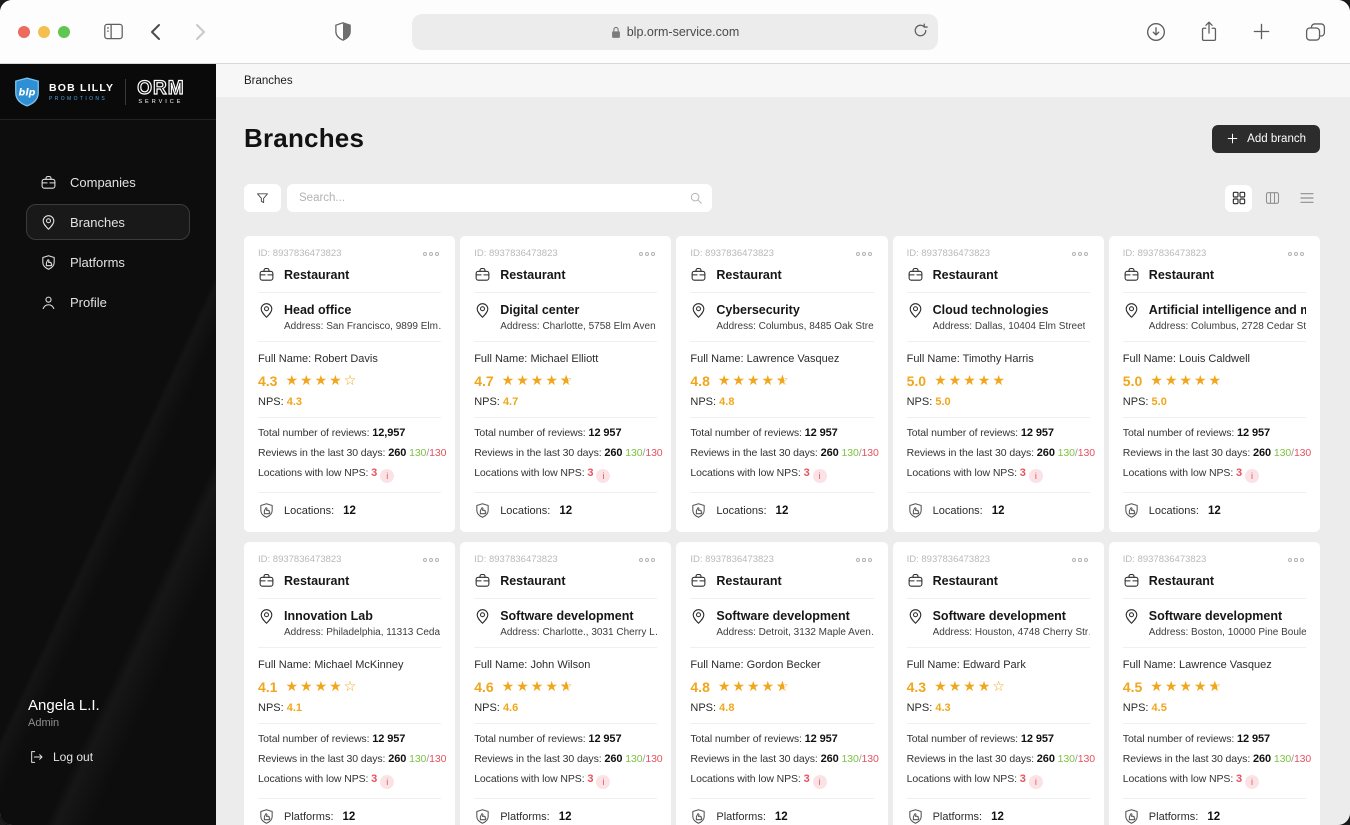 Image resolution: width=1350 pixels, height=825 pixels. What do you see at coordinates (1209, 31) in the screenshot?
I see `share-icon` at bounding box center [1209, 31].